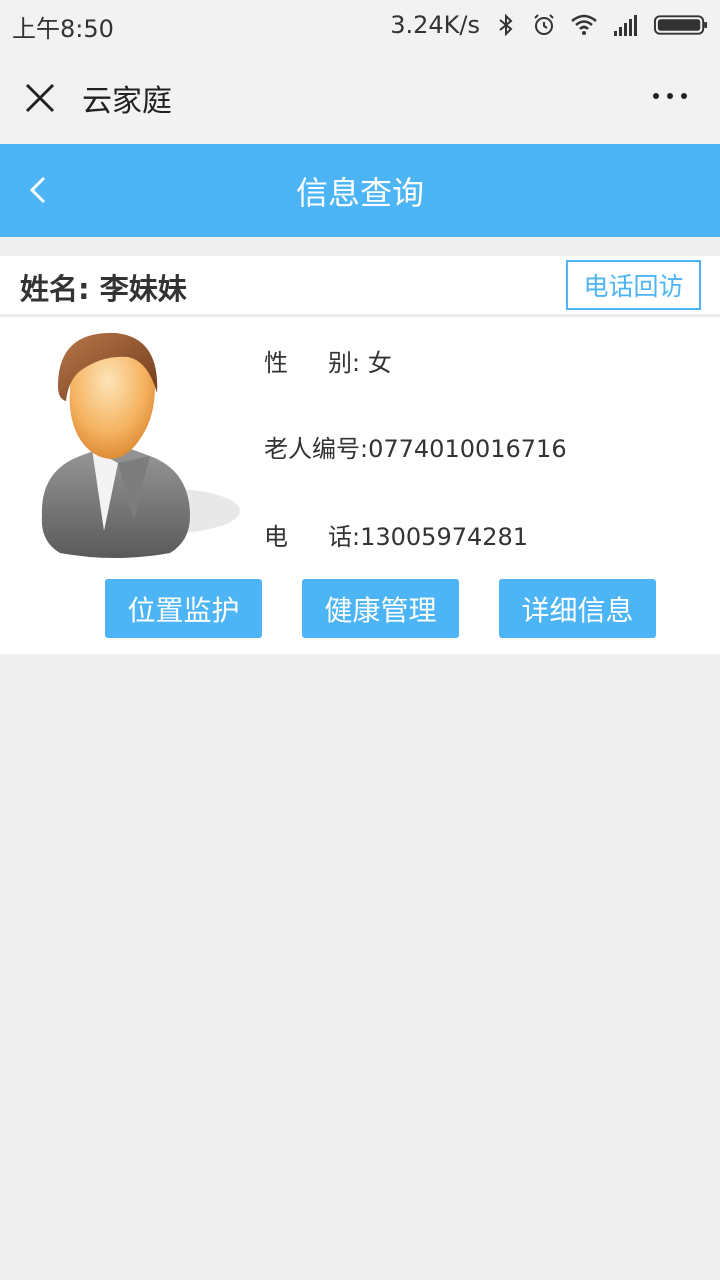 This screenshot has height=1280, width=720. Describe the element at coordinates (506, 25) in the screenshot. I see `bluetooth-icon` at that location.